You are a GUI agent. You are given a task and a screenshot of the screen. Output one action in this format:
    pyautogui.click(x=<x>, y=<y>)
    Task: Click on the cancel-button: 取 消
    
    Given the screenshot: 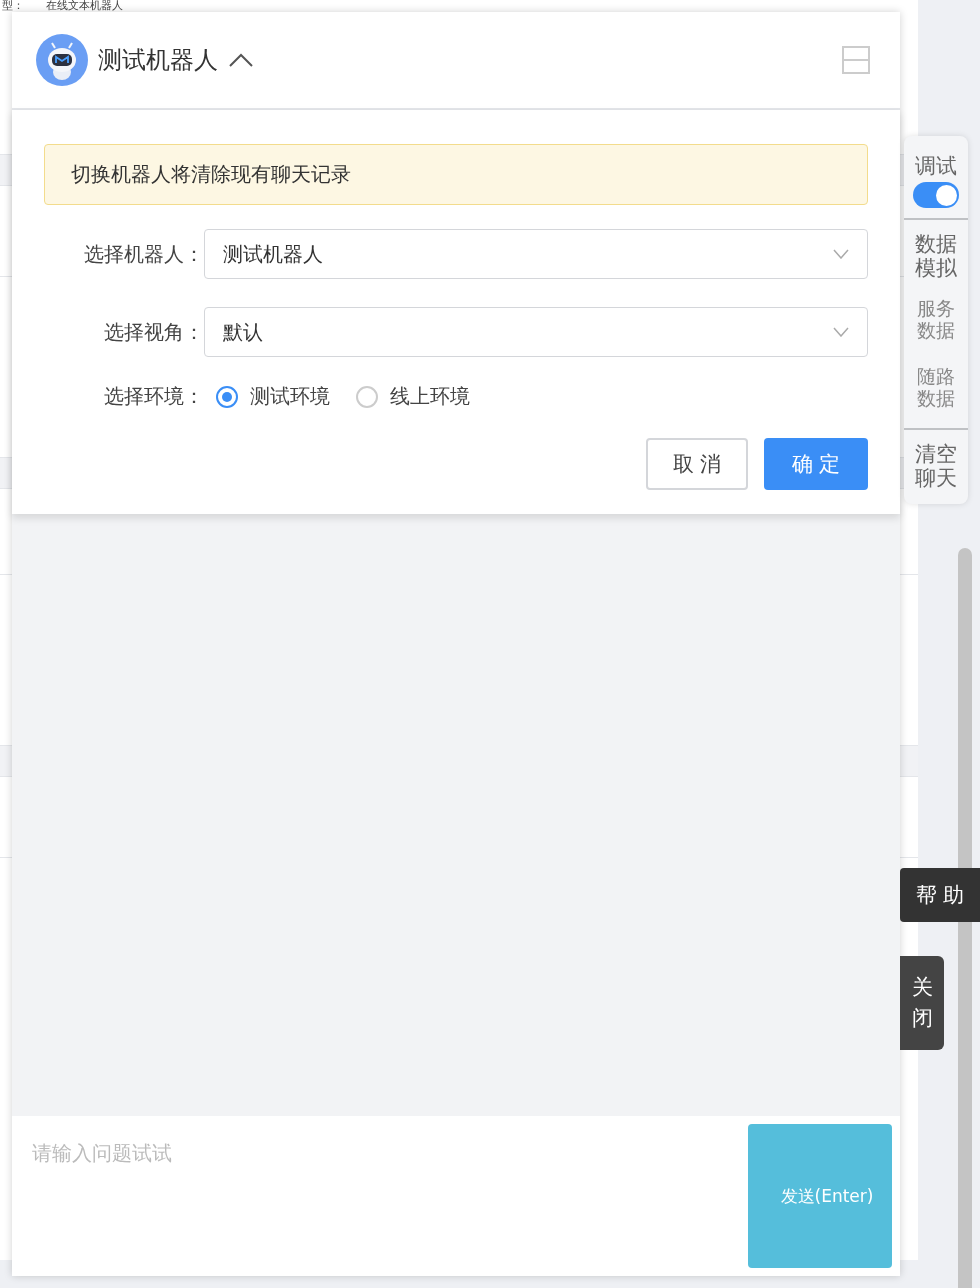 What is the action you would take?
    pyautogui.click(x=697, y=464)
    